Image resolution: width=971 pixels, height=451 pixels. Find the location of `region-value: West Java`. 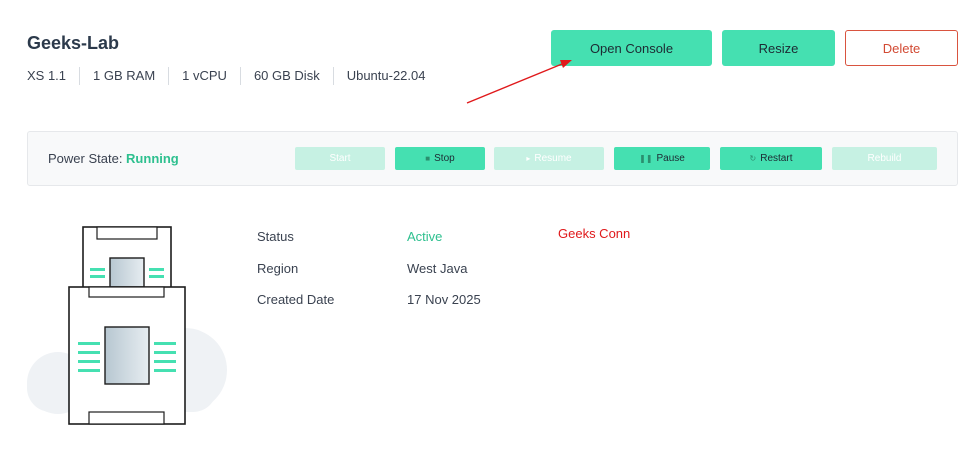

region-value: West Java is located at coordinates (437, 268).